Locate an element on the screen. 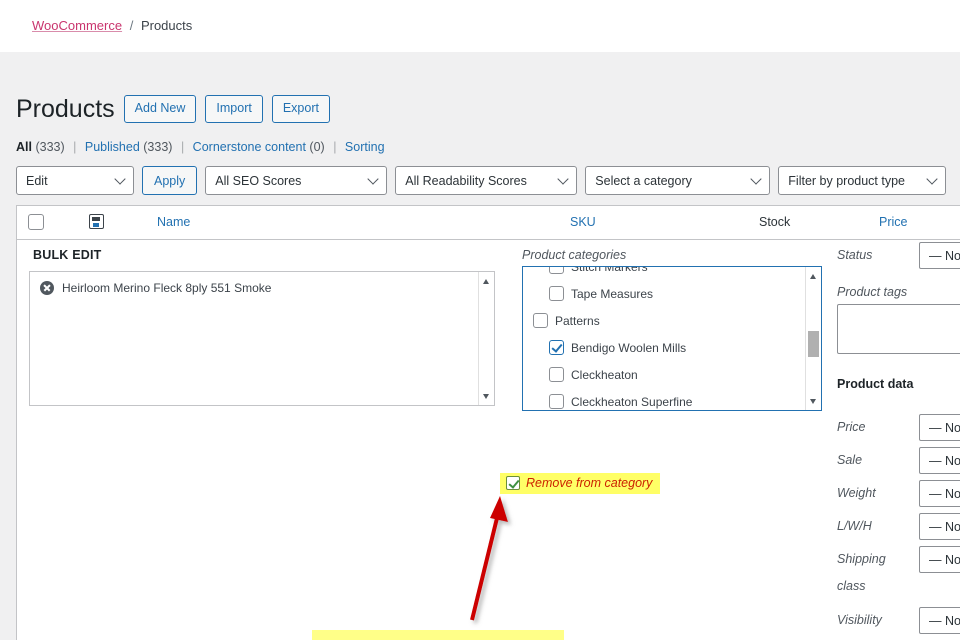  filter-link-sorting: Sorting is located at coordinates (365, 147).